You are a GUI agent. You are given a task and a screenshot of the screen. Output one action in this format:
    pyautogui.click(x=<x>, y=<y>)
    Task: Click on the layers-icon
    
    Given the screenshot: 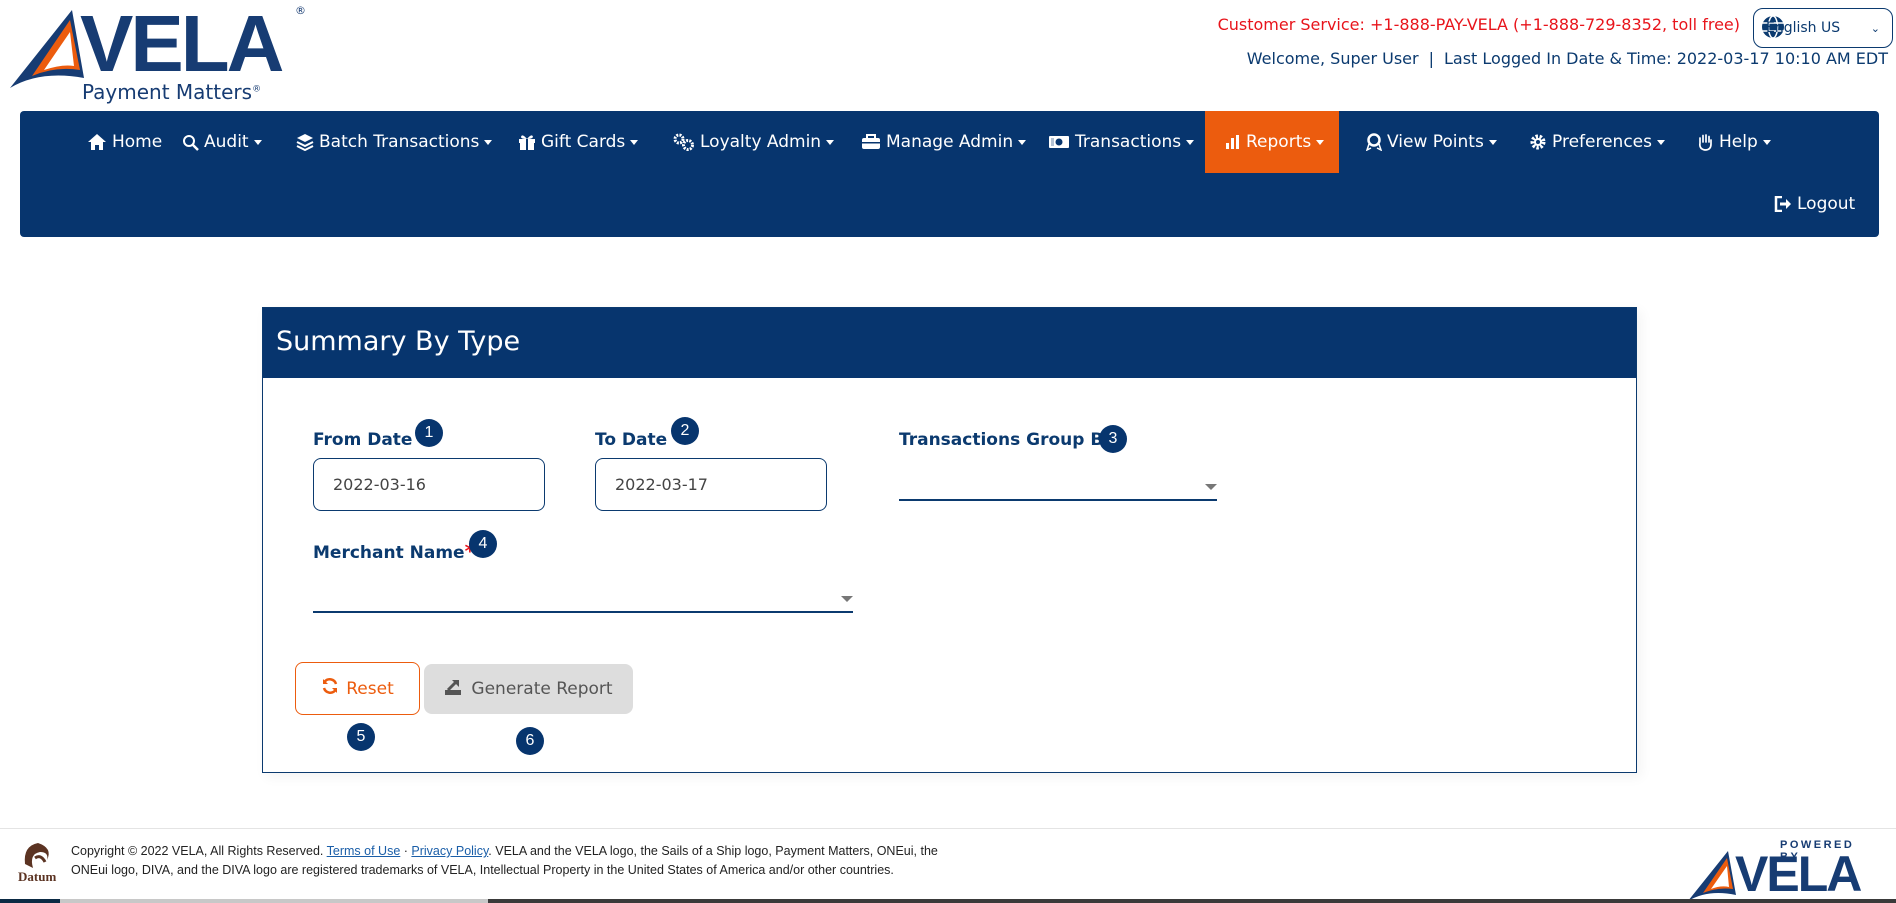 What is the action you would take?
    pyautogui.click(x=305, y=142)
    